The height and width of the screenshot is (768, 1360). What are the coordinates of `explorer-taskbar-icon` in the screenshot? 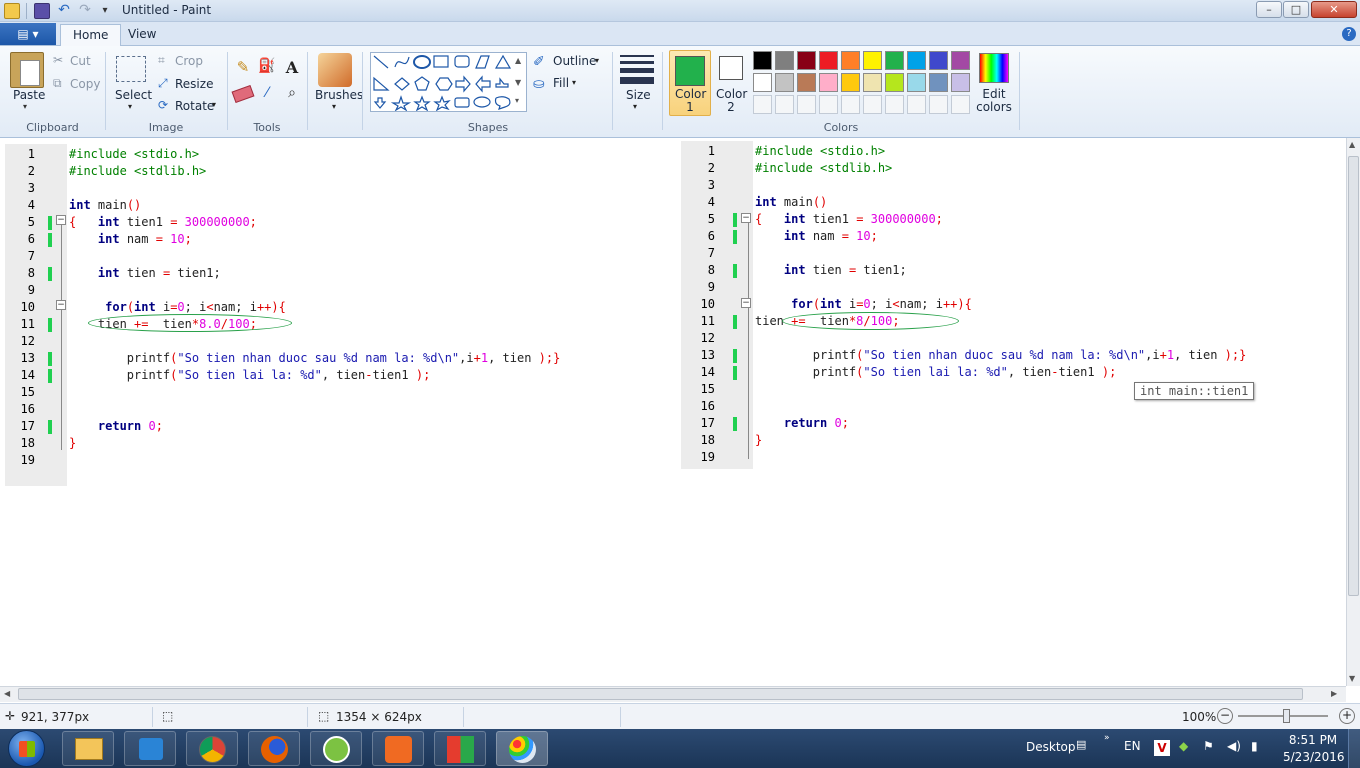 It's located at (88, 748).